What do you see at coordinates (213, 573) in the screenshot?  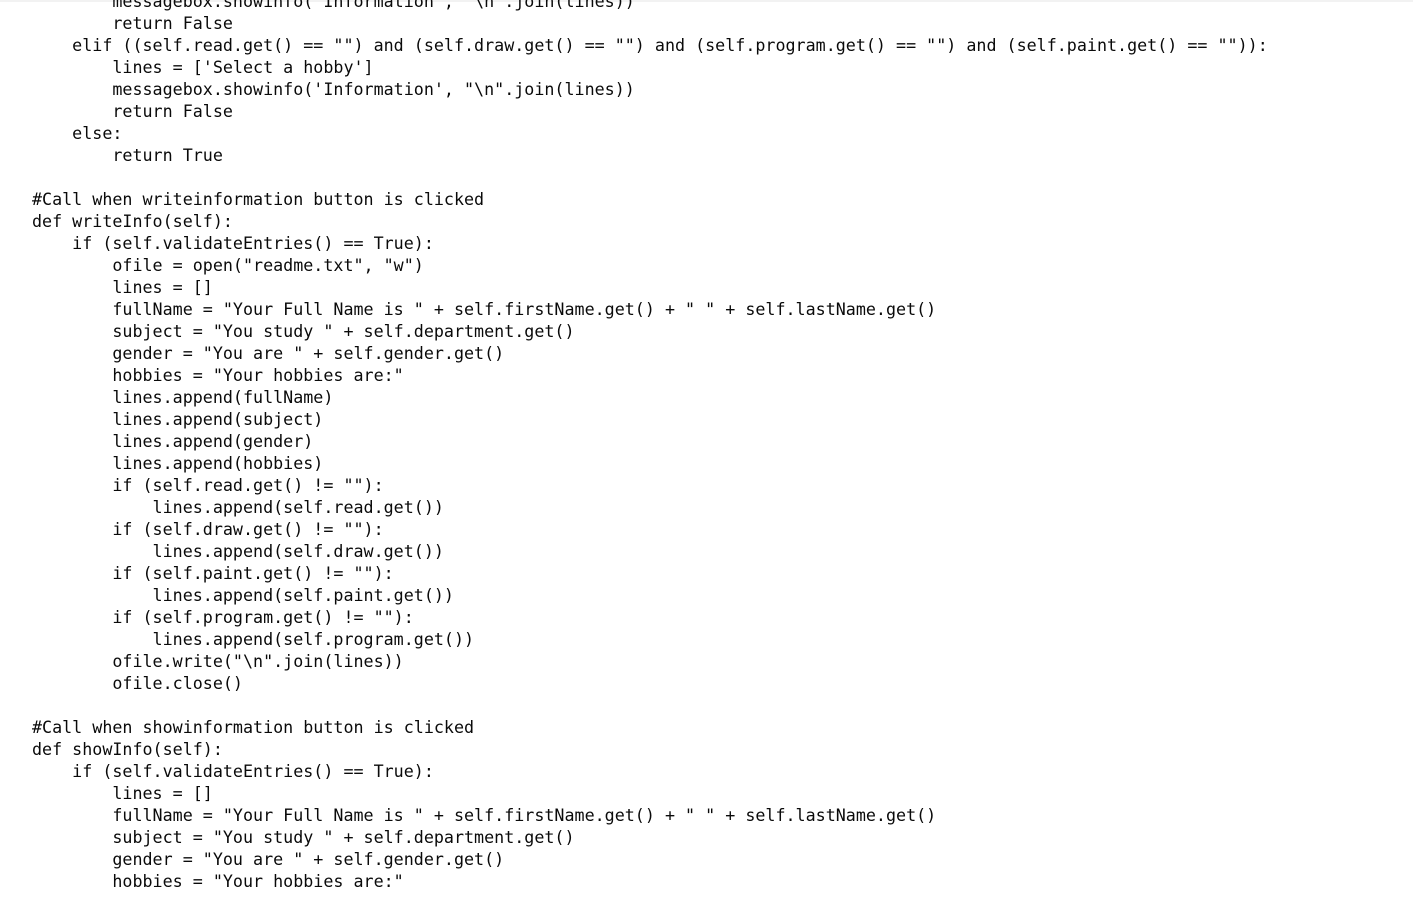 I see `code-line: if (self.paint.get() != ""):` at bounding box center [213, 573].